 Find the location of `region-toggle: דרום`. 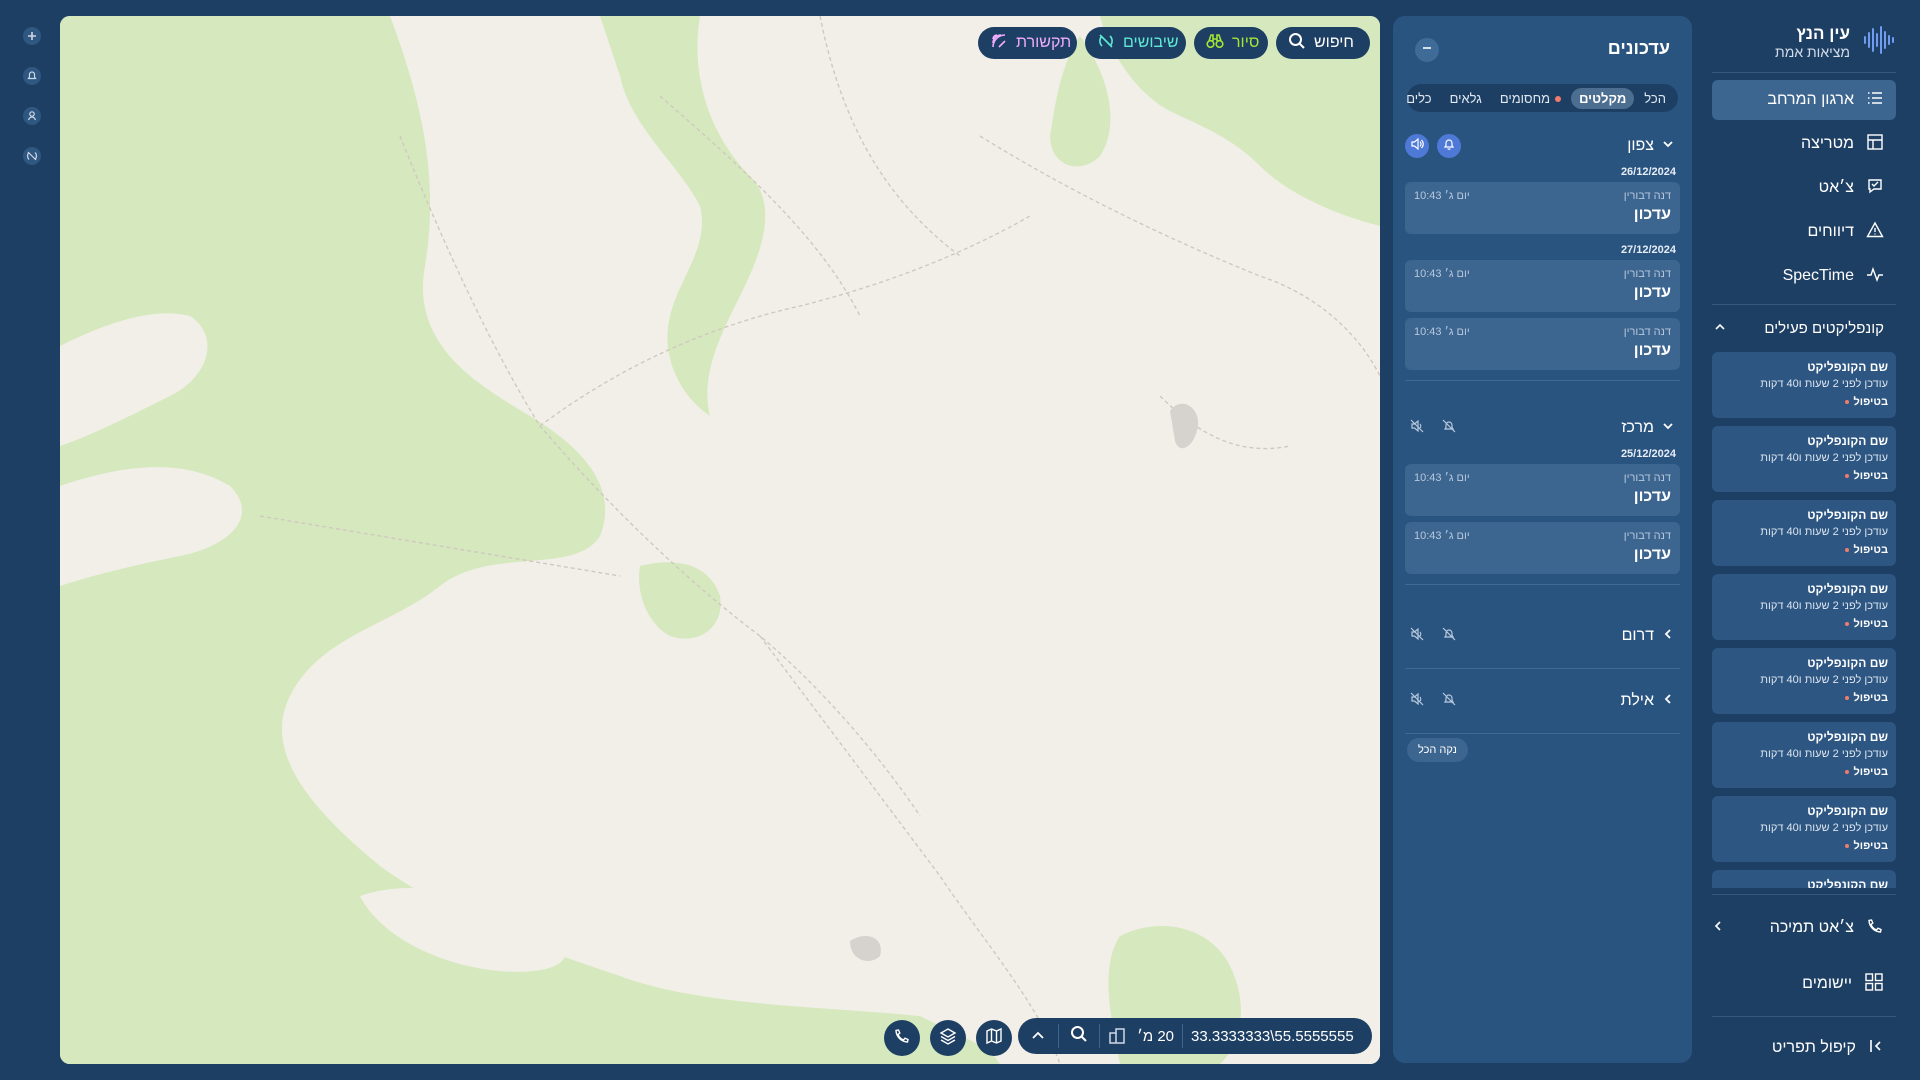

region-toggle: דרום is located at coordinates (1651, 636).